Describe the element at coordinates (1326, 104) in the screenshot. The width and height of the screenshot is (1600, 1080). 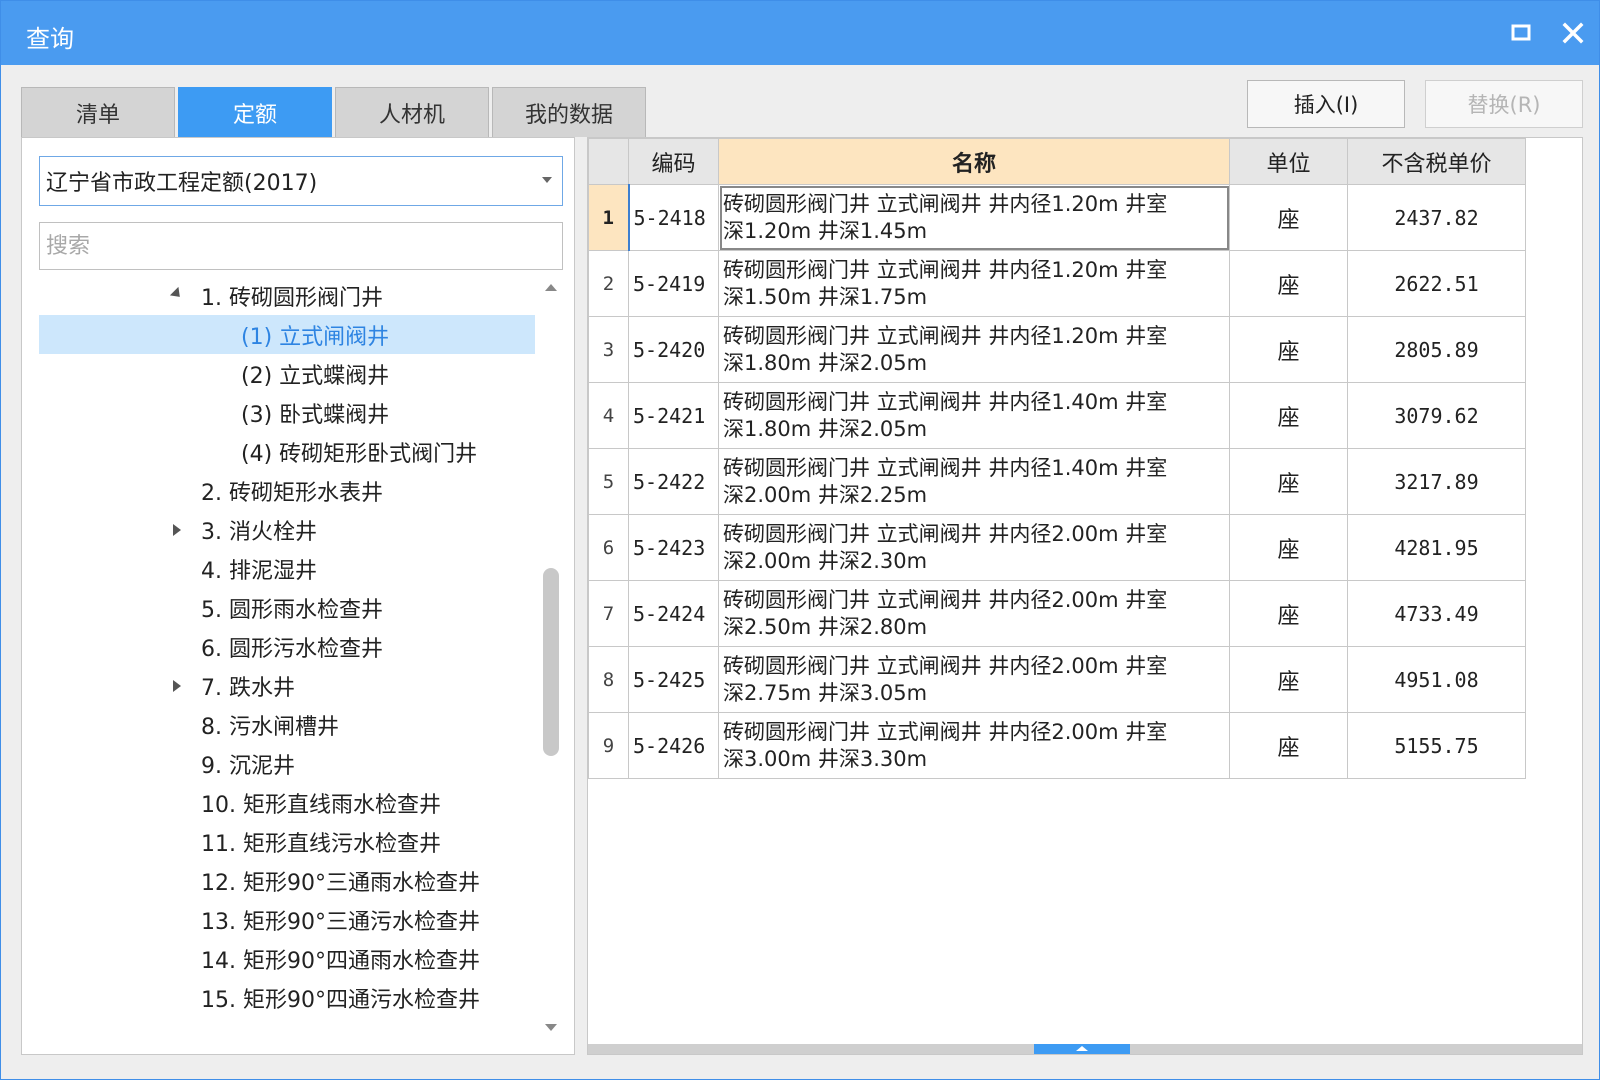
I see `insert-button: 插入(I)` at that location.